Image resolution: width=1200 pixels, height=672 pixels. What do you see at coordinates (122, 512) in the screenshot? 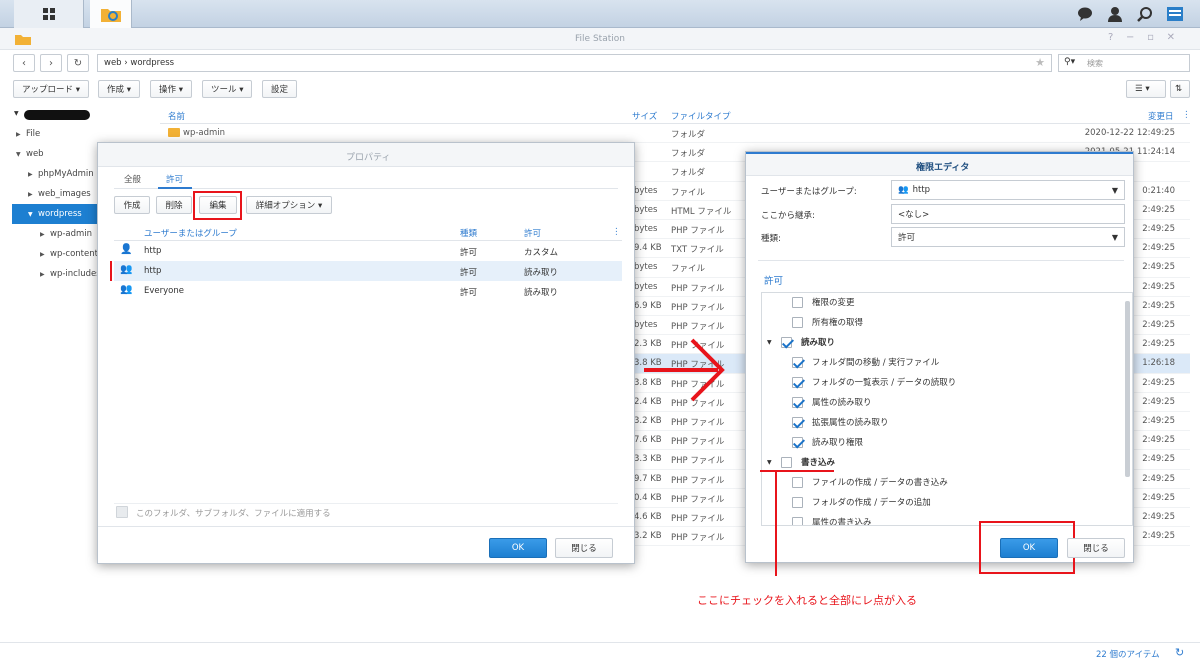
I see `apply-checkbox` at bounding box center [122, 512].